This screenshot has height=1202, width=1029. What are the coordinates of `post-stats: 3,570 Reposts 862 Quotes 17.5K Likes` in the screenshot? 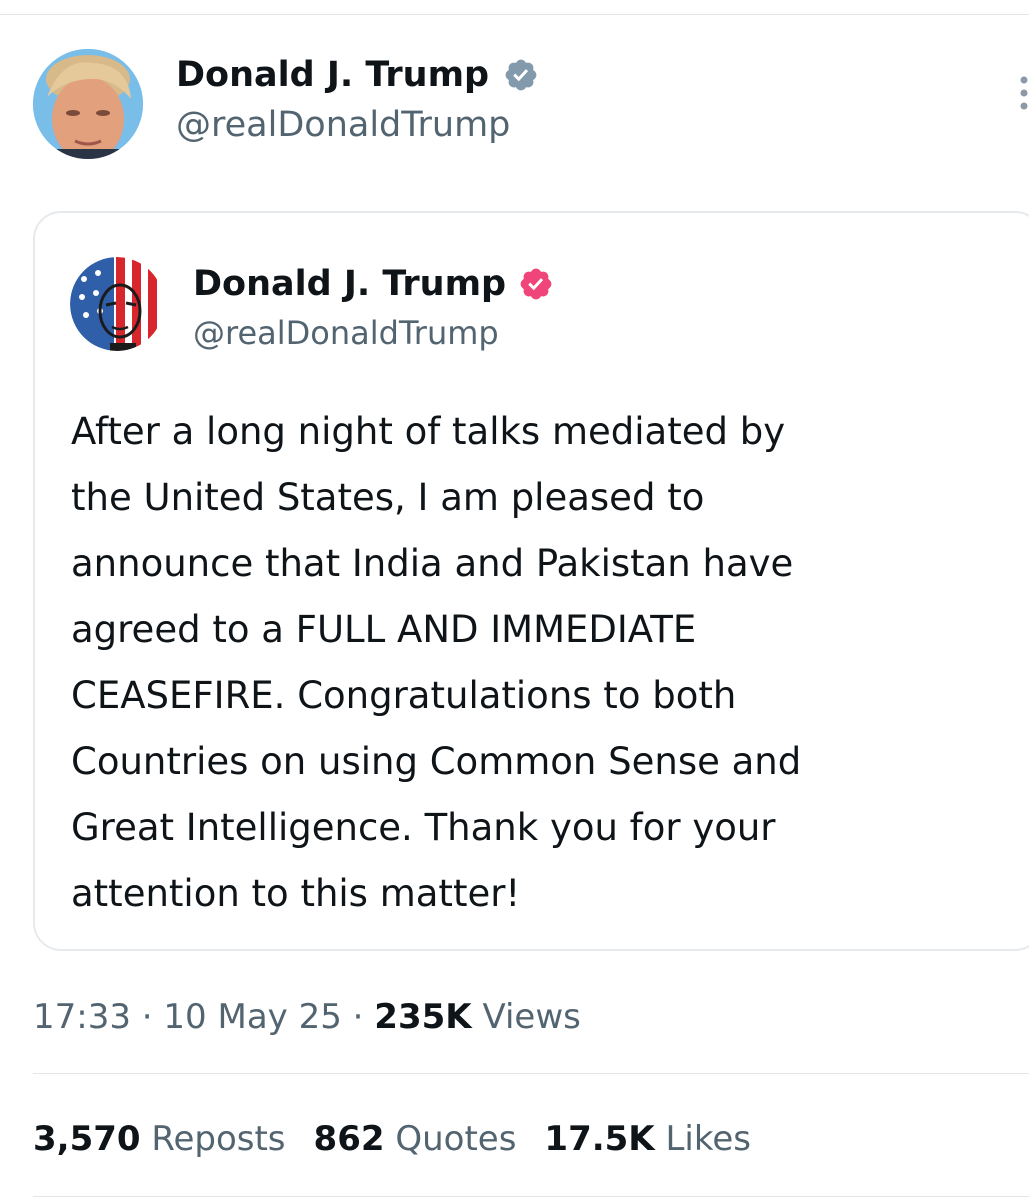 It's located at (392, 1139).